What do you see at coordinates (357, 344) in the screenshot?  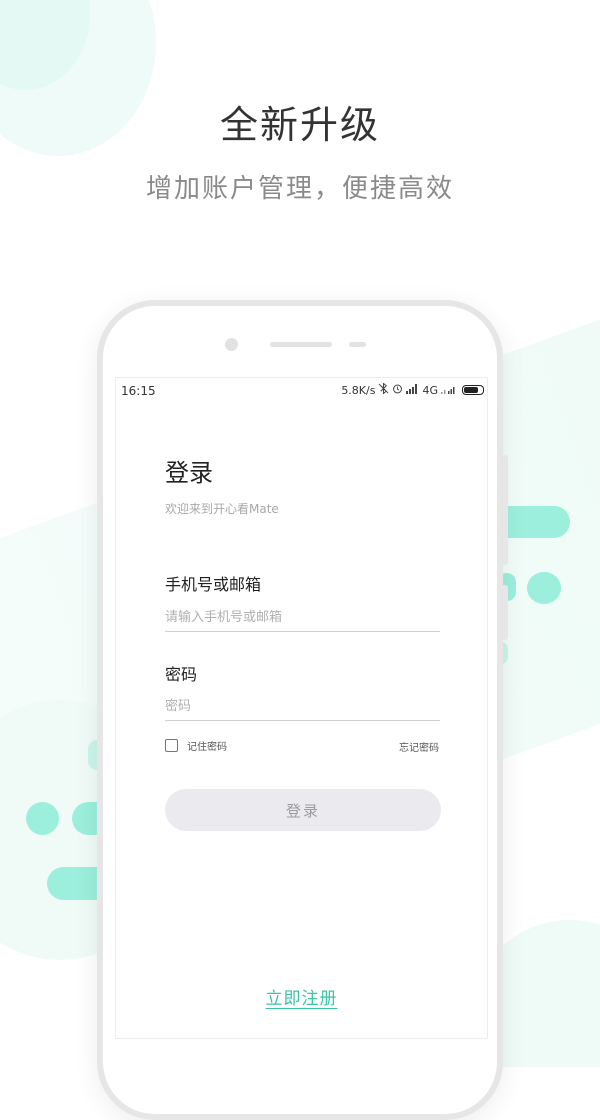 I see `phone-sensor` at bounding box center [357, 344].